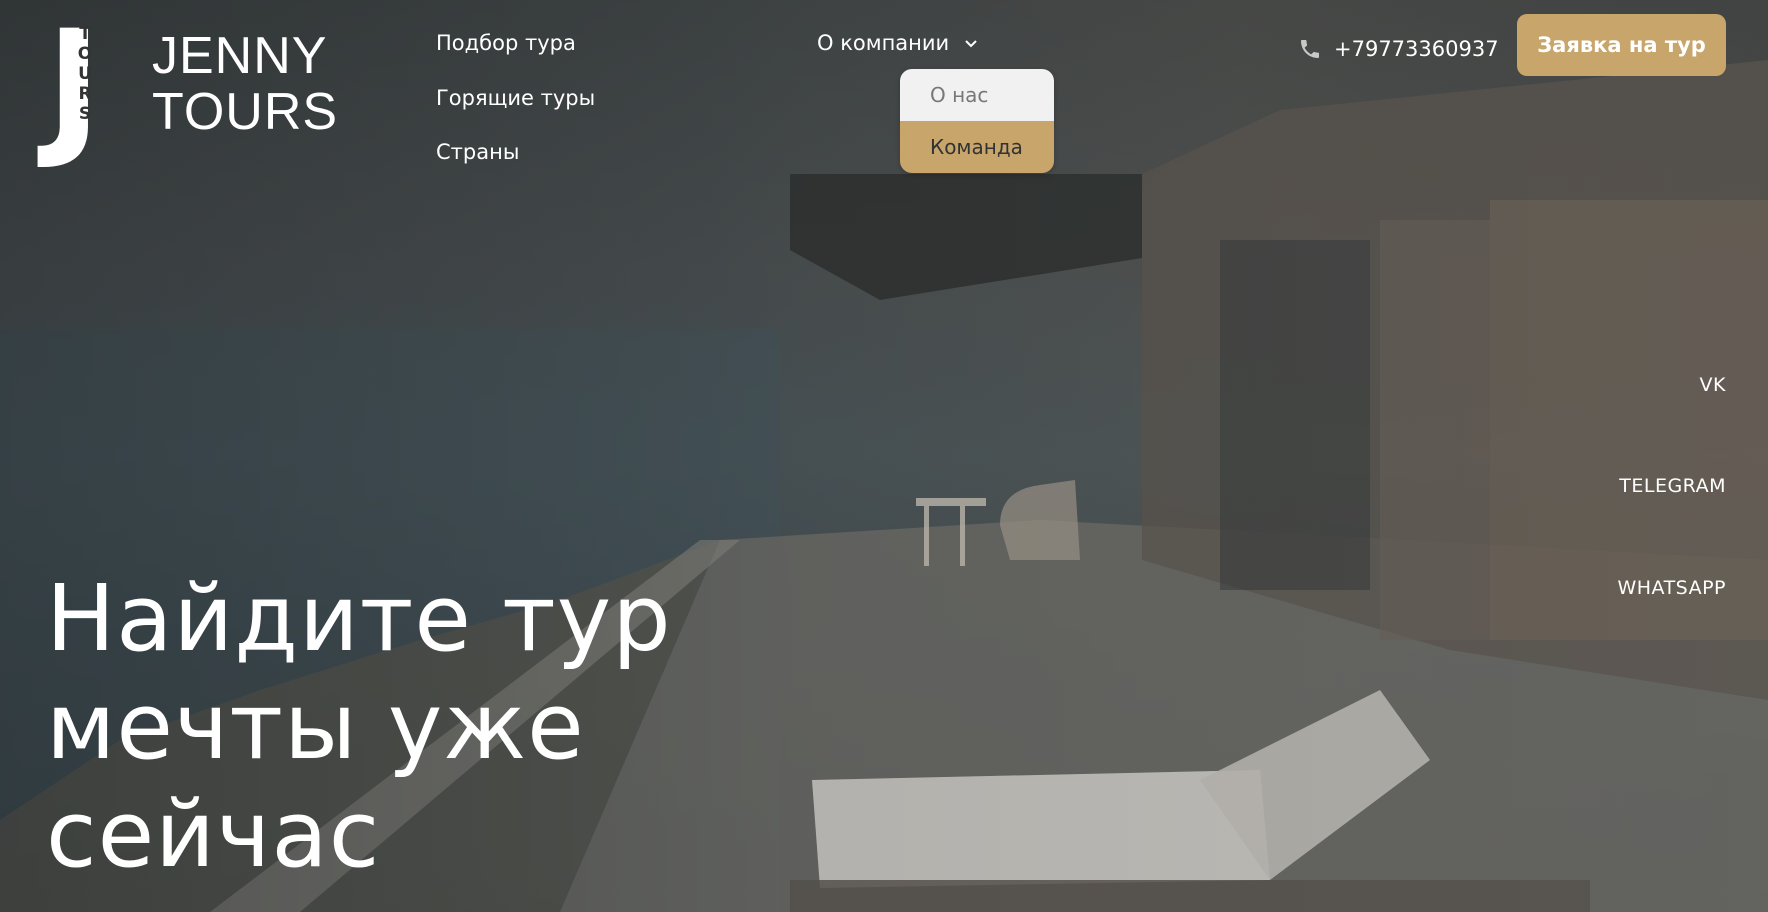  What do you see at coordinates (1672, 486) in the screenshot?
I see `social-link-telegram: TELEGRAM` at bounding box center [1672, 486].